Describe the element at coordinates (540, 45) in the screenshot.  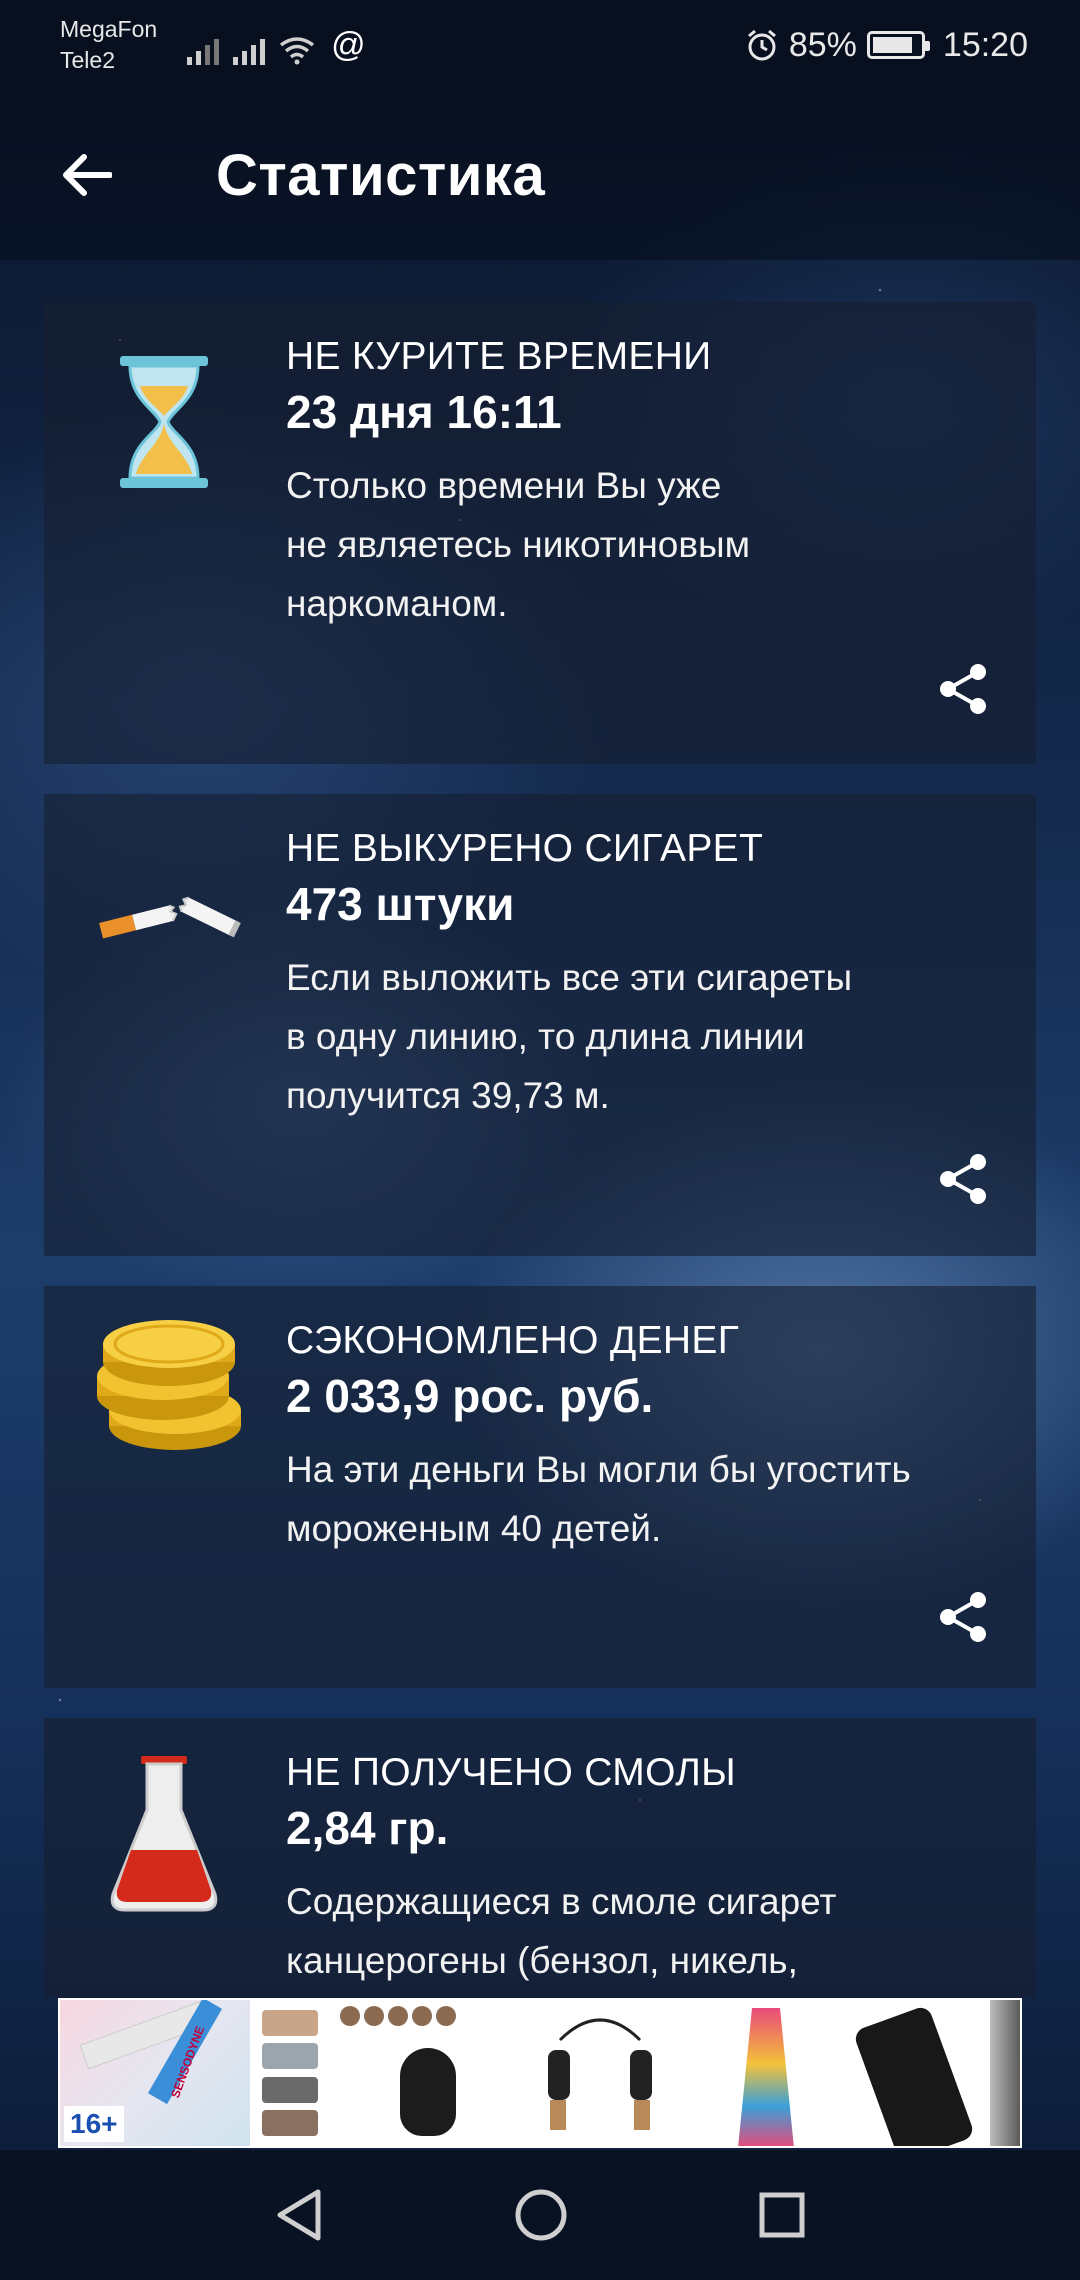
I see `status-bar: MegaFon Tele2 @ 85% 15:20` at that location.